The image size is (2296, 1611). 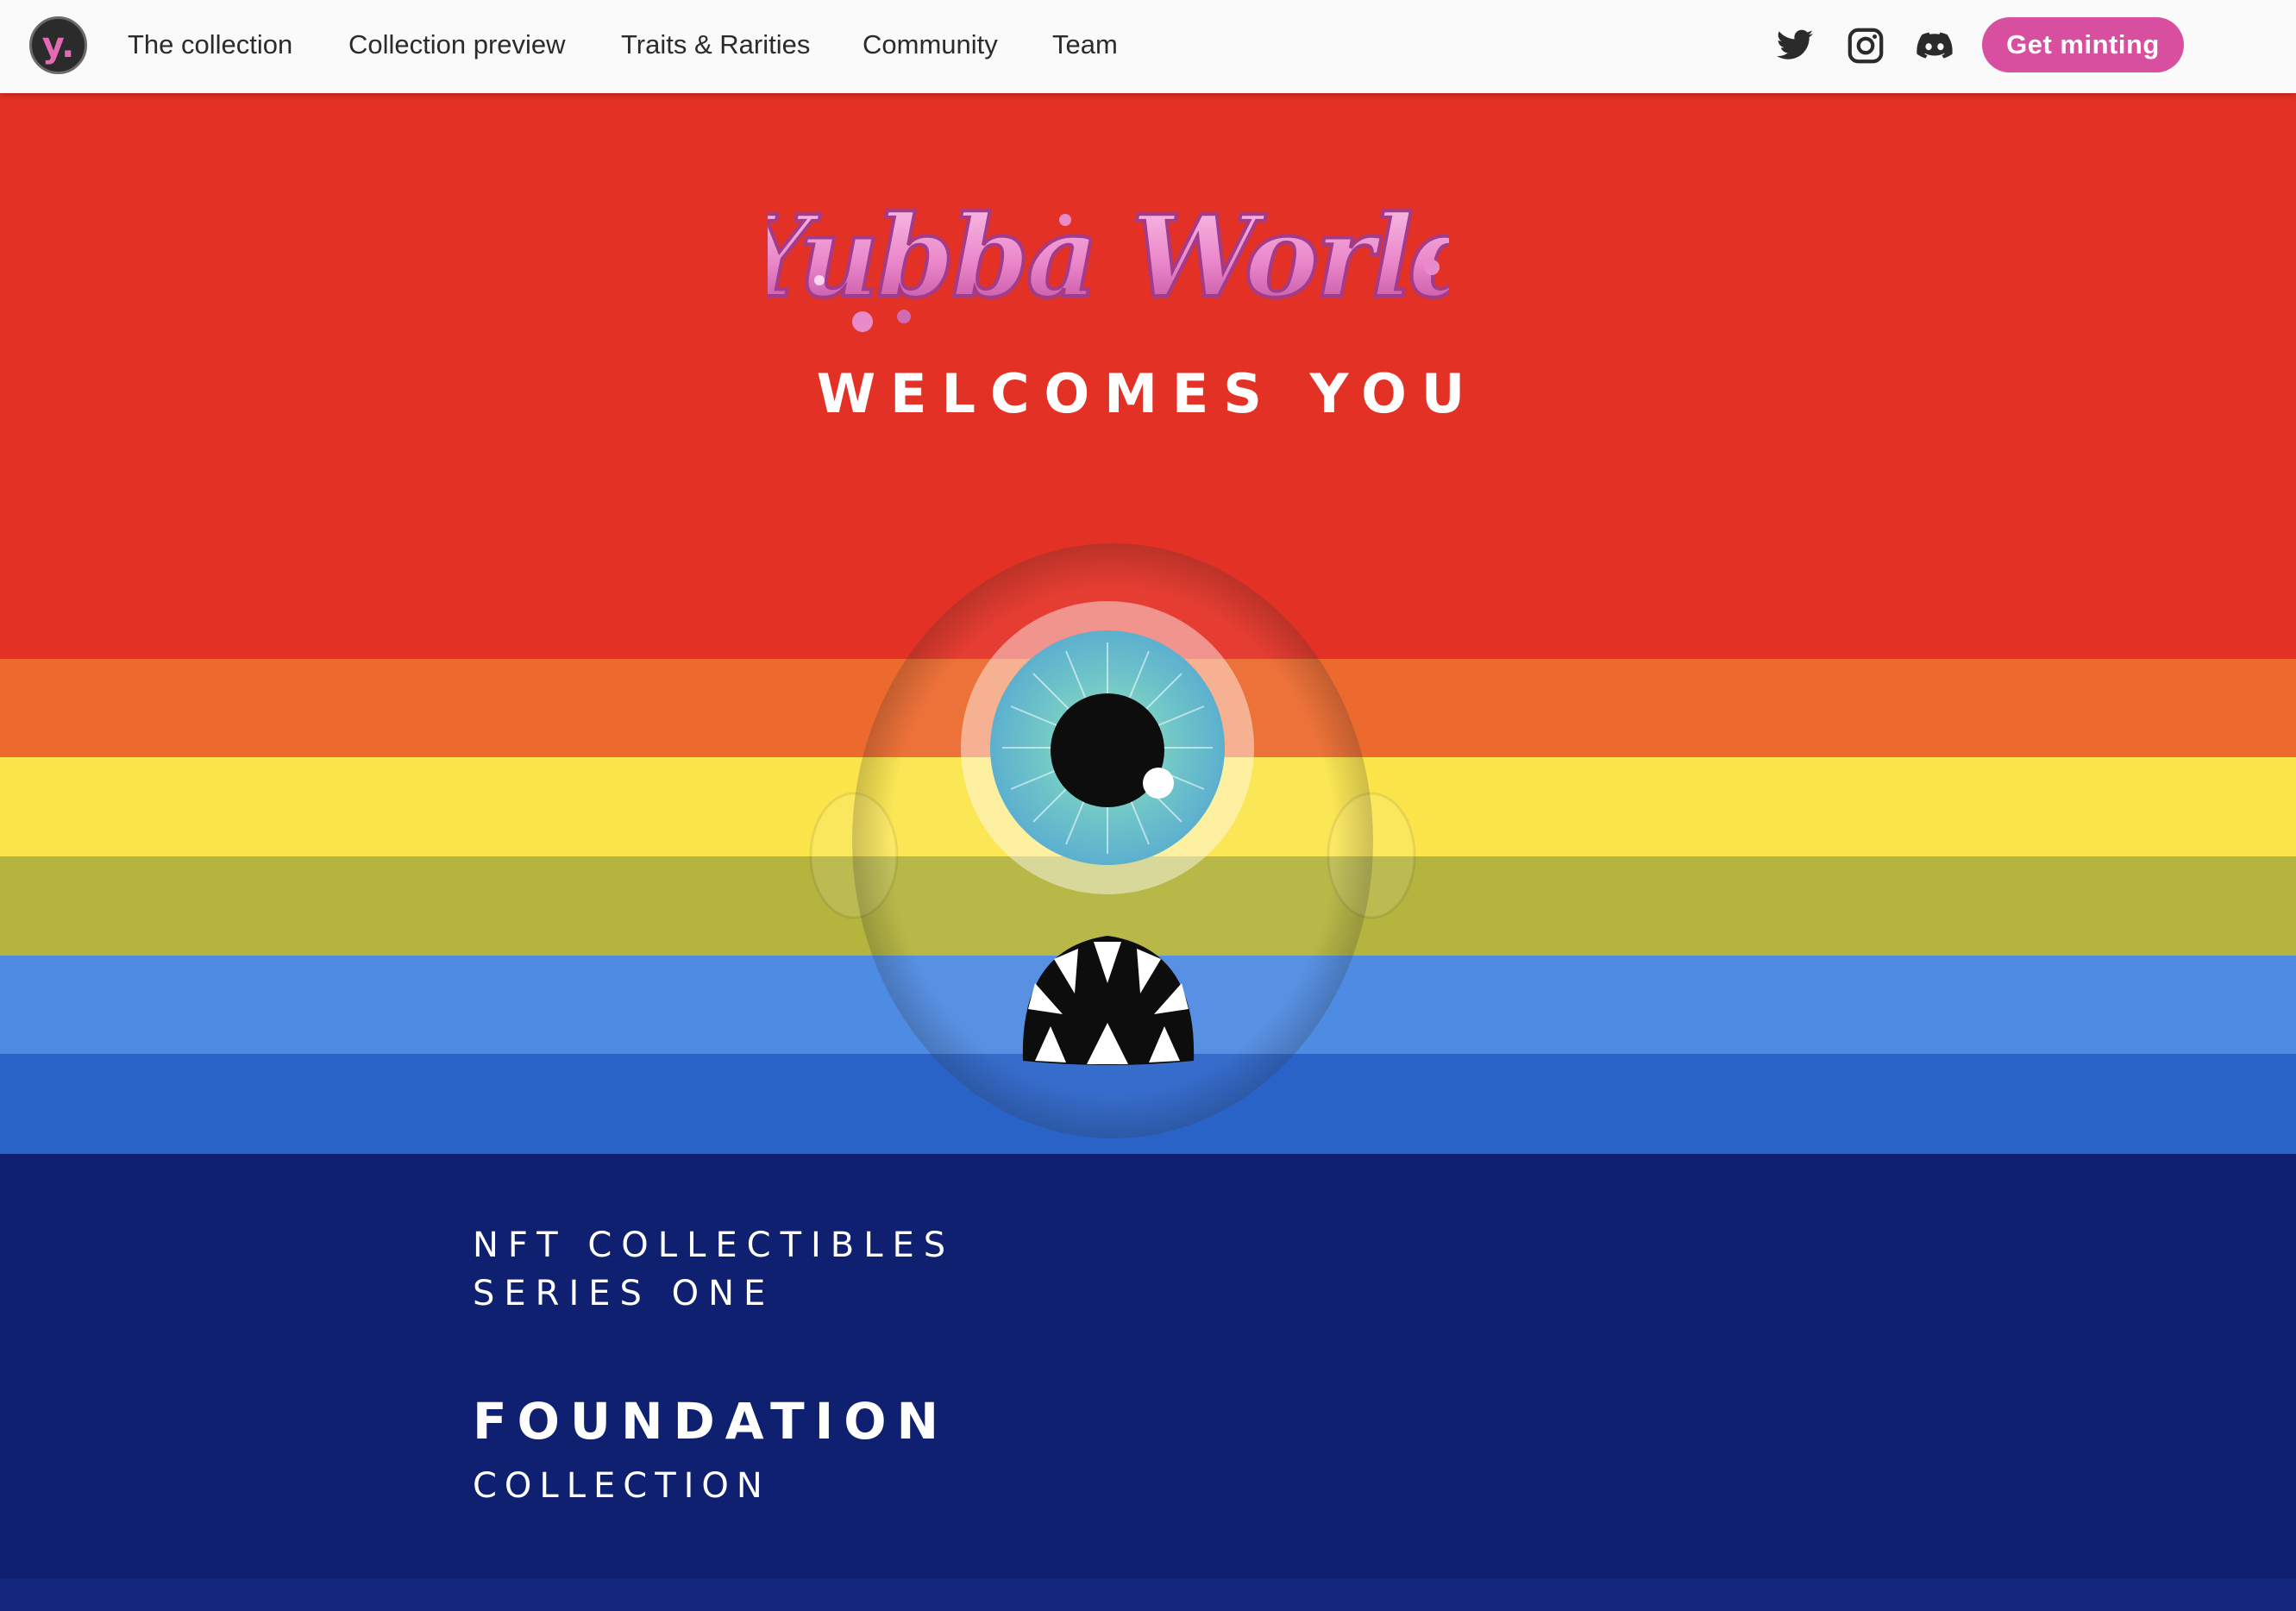 I want to click on nav-link-team: Team, so click(x=1085, y=45).